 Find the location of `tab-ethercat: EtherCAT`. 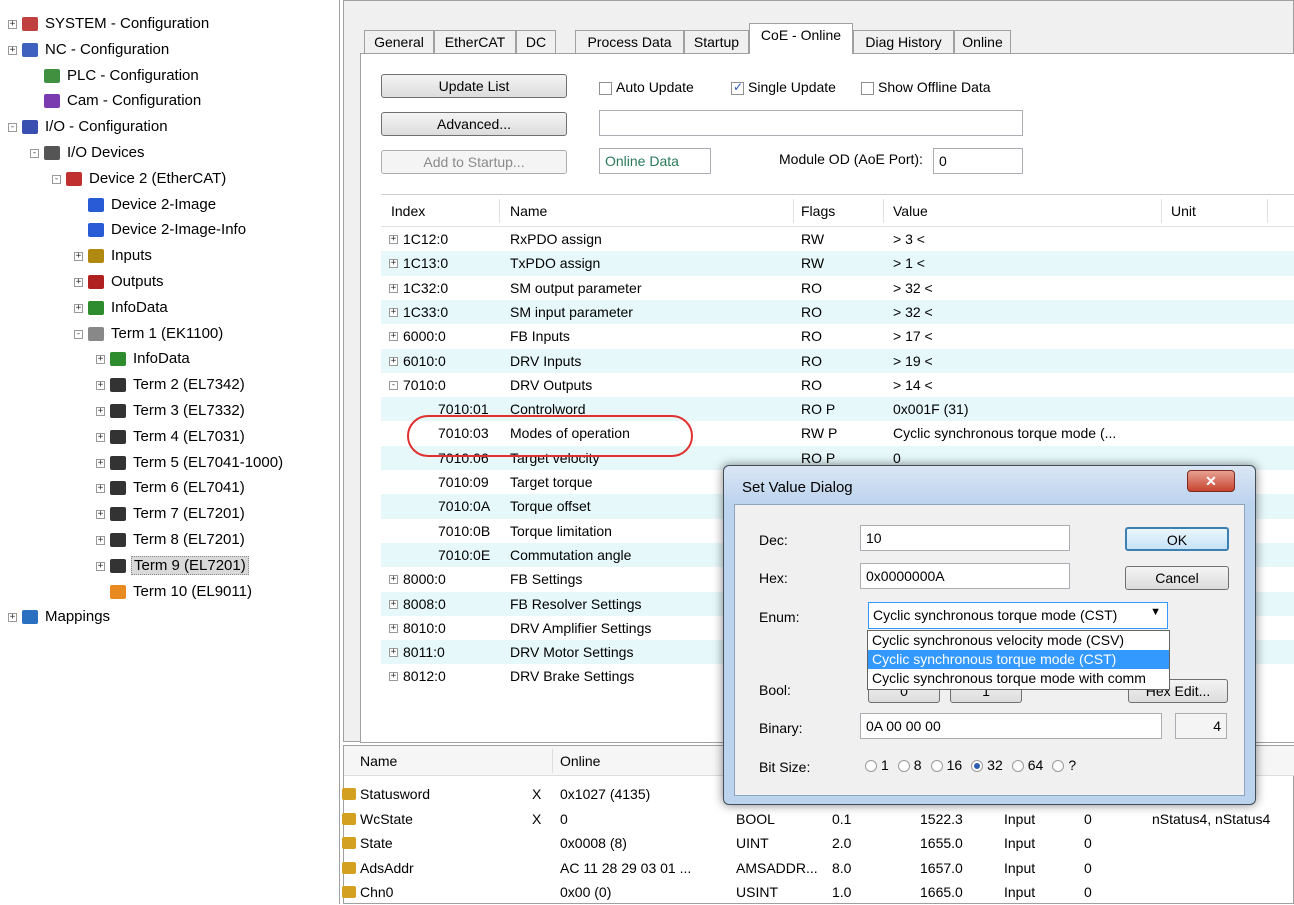

tab-ethercat: EtherCAT is located at coordinates (475, 42).